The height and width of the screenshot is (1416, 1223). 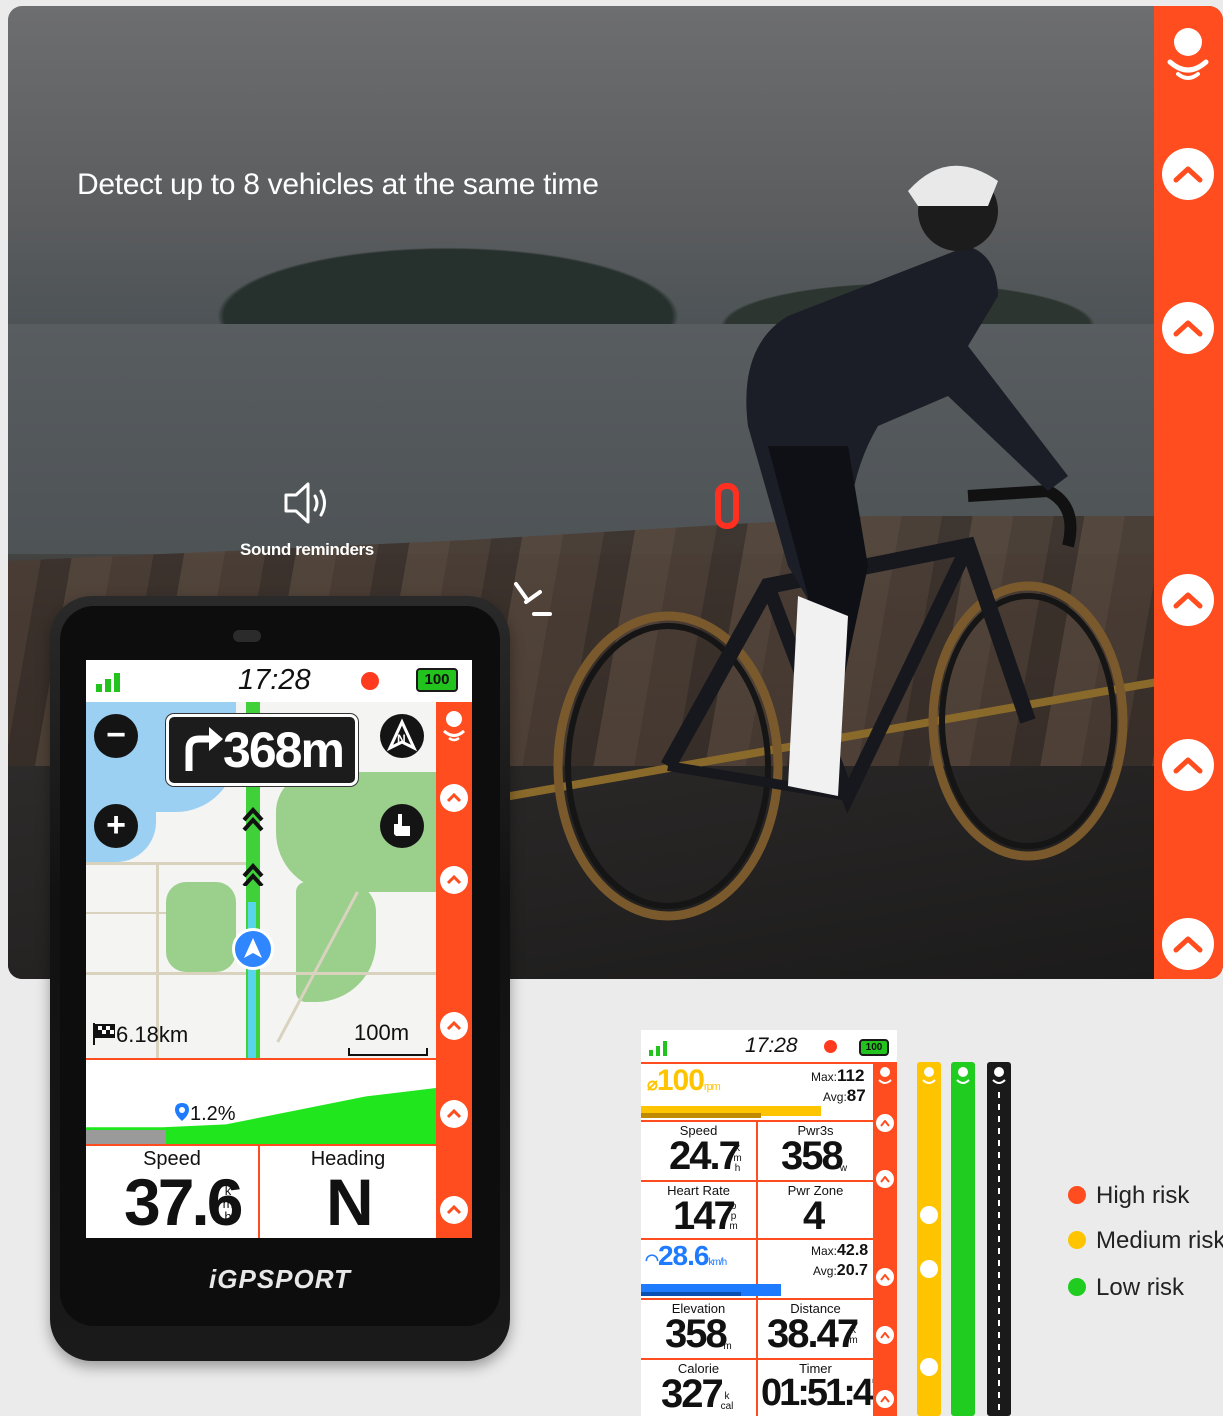 I want to click on turn-instruction: 368m, so click(x=262, y=750).